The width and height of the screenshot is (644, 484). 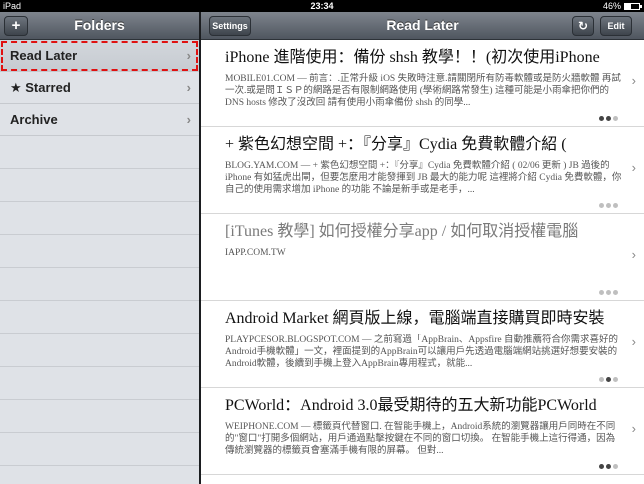 I want to click on edit-button: Edit, so click(x=616, y=26).